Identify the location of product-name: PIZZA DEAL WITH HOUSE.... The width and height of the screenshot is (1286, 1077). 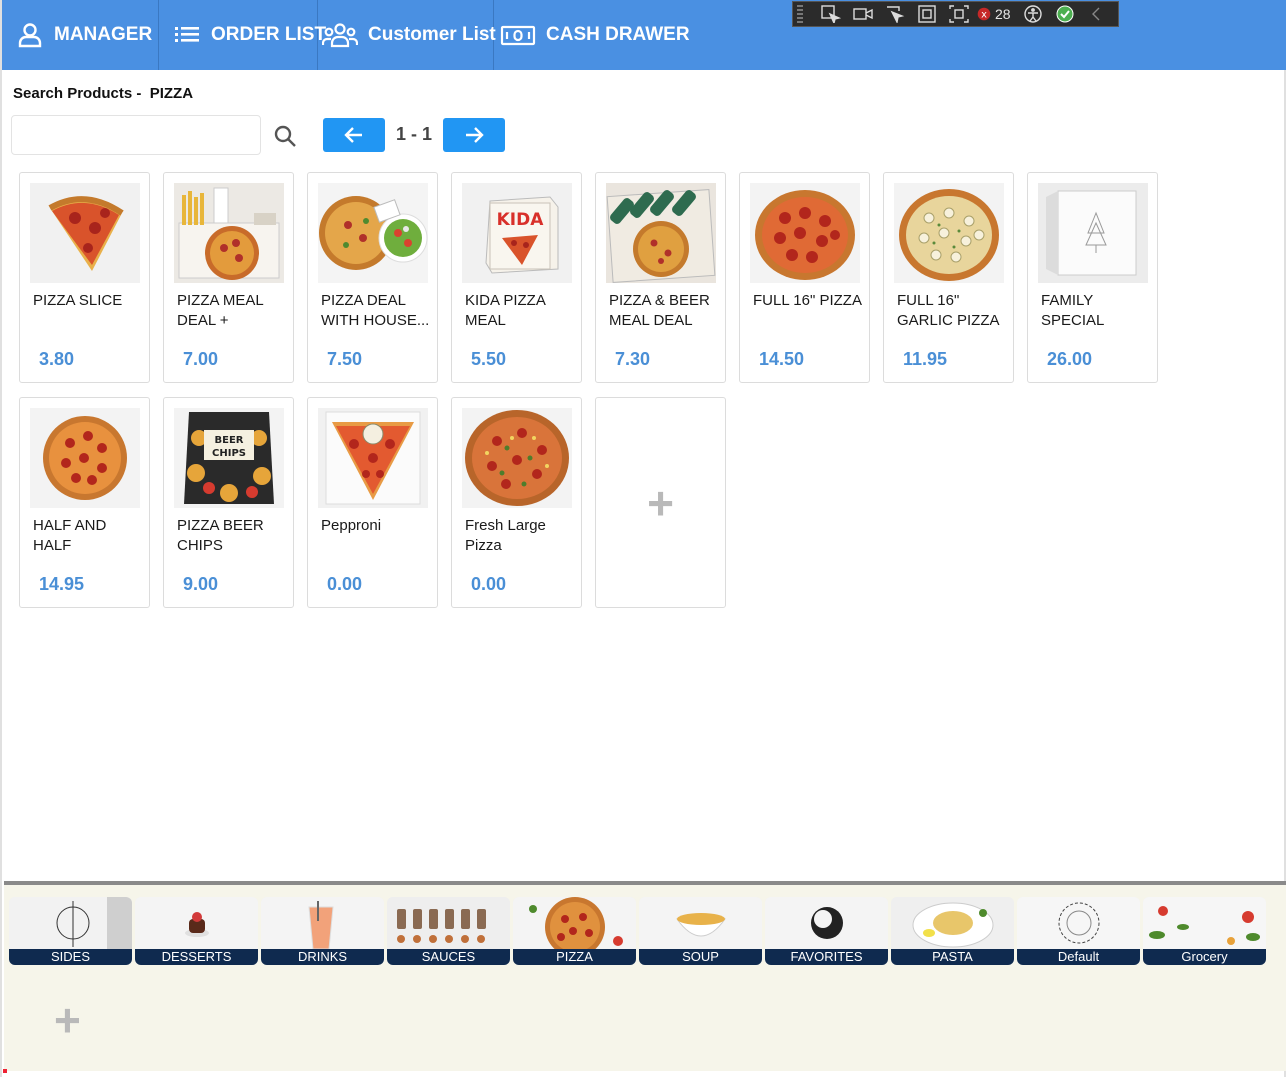
(375, 310).